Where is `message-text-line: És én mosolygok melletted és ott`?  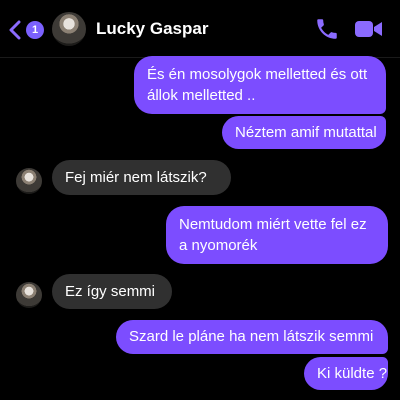 message-text-line: És én mosolygok melletted és ott is located at coordinates (257, 74).